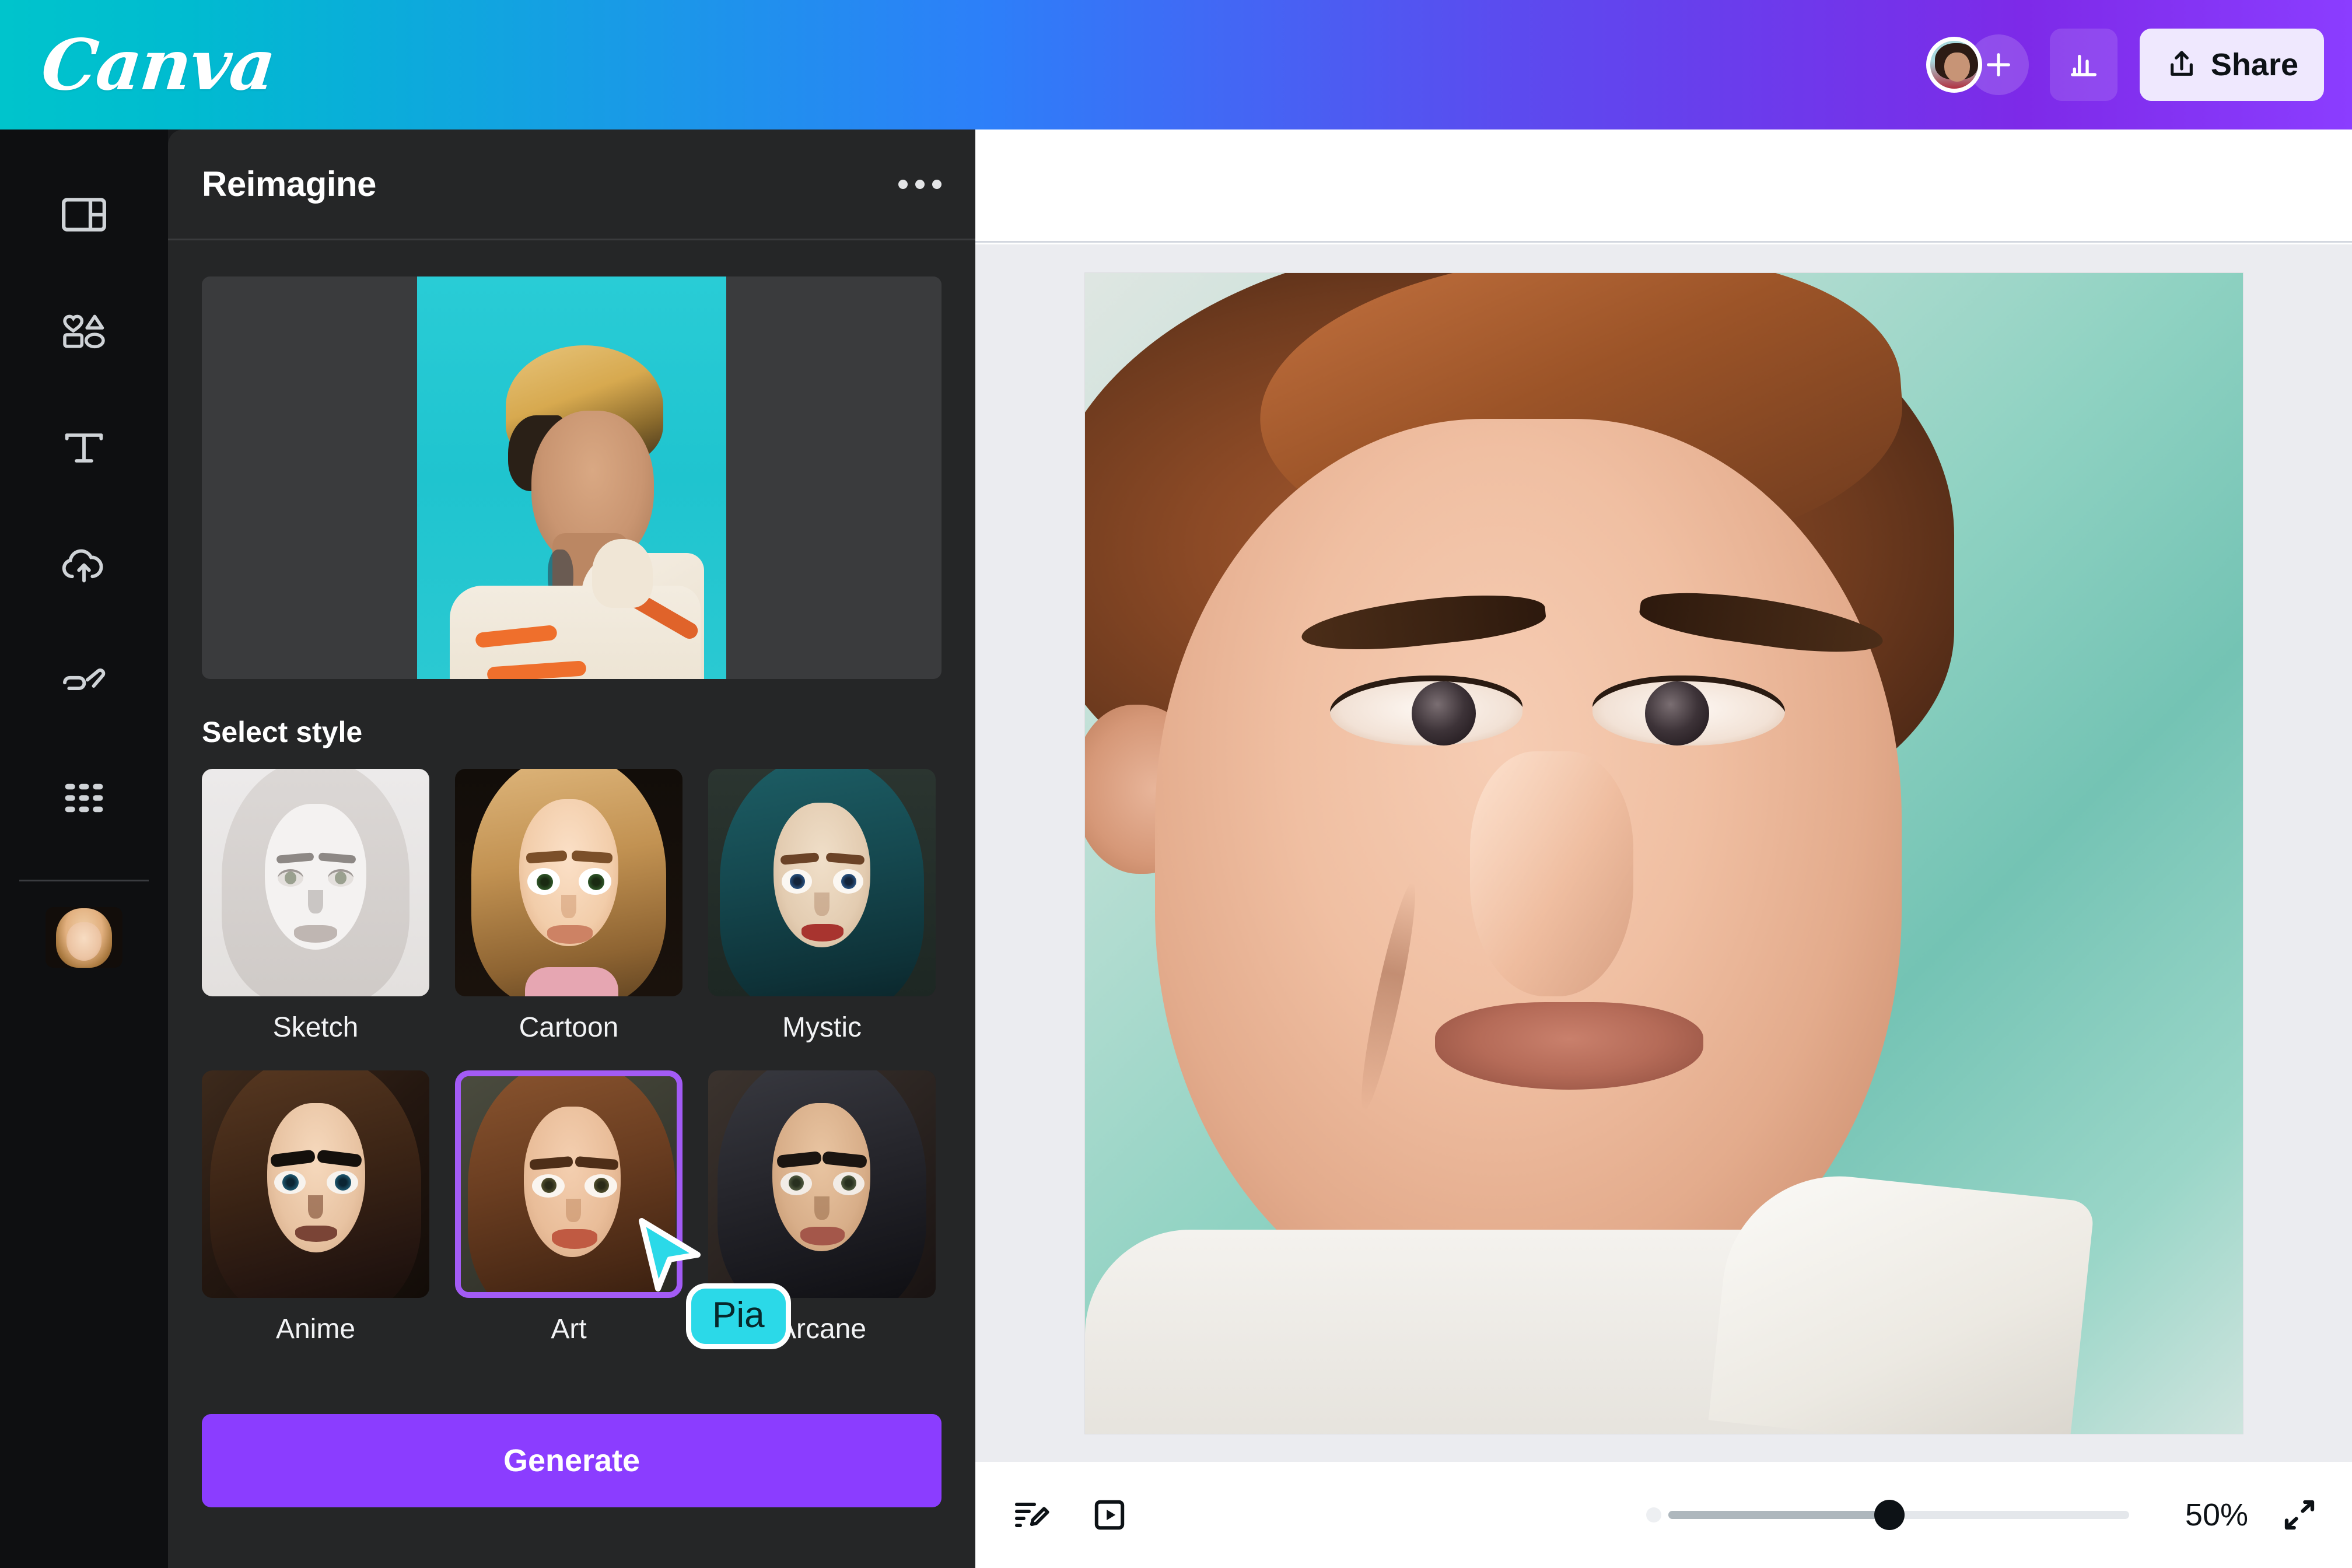  I want to click on cloud-upload-icon, so click(82, 566).